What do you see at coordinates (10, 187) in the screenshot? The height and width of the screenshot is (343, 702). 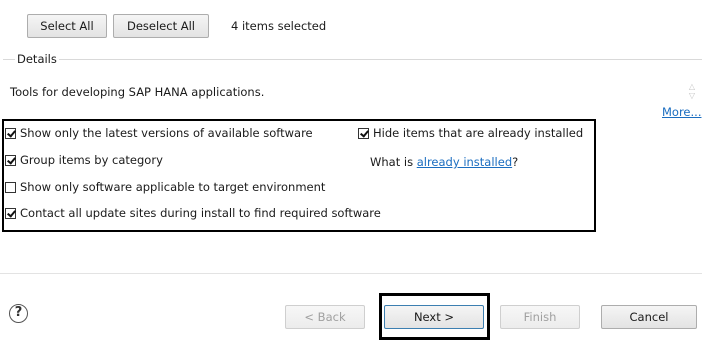 I see `checkbox-unchecked-icon` at bounding box center [10, 187].